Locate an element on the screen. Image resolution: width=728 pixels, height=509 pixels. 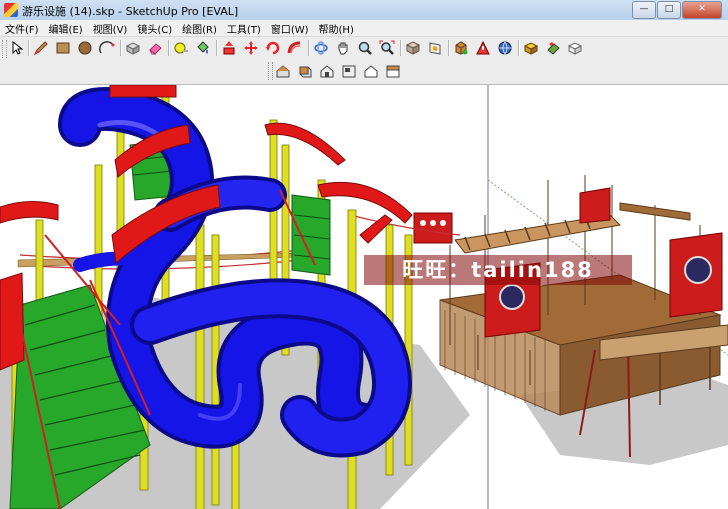
menu-window: 窗口(W) is located at coordinates (290, 28).